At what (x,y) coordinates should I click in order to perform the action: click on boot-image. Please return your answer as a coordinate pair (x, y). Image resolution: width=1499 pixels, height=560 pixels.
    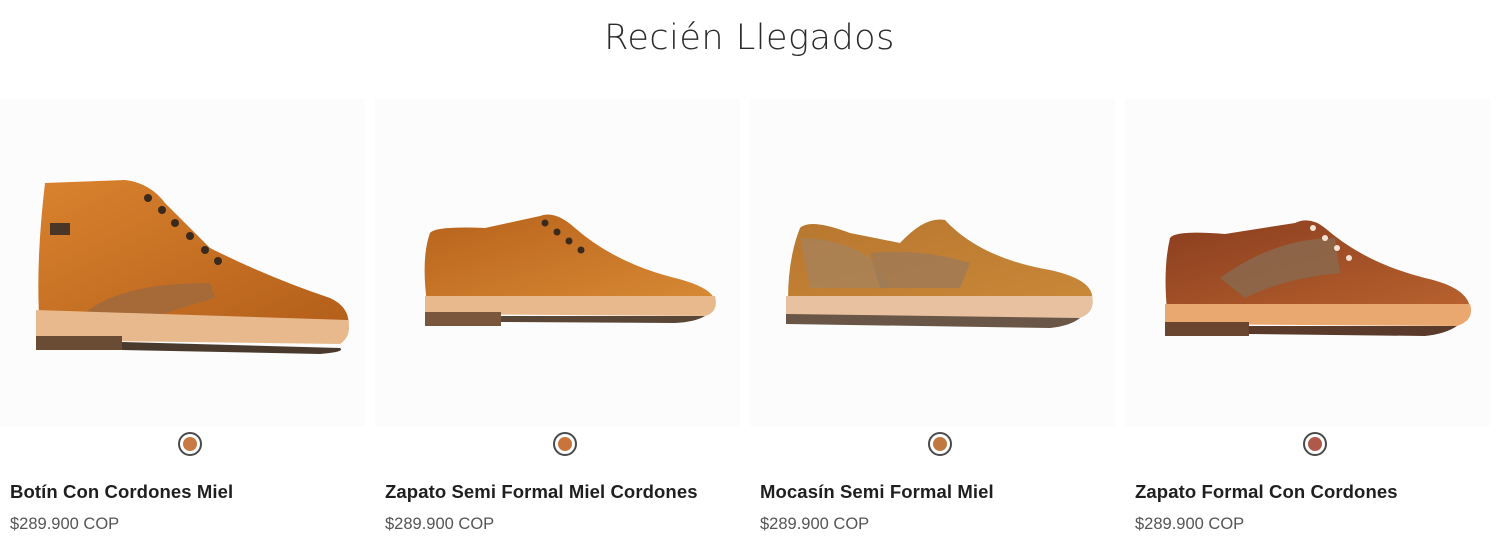
    Looking at the image, I should click on (192, 267).